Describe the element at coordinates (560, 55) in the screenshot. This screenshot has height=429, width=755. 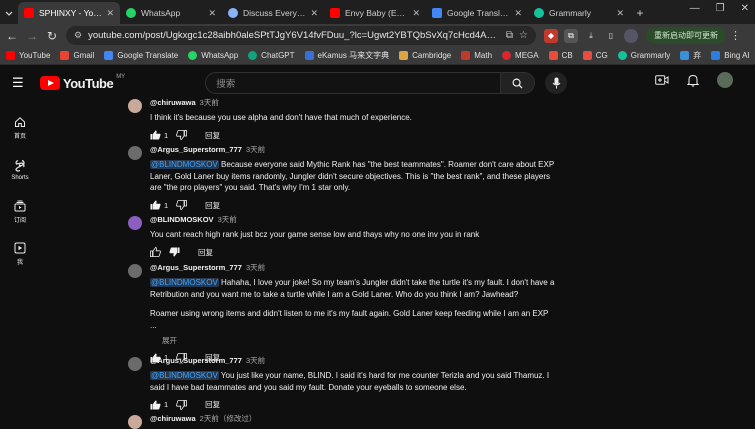
I see `bookmark-cb: CB` at that location.